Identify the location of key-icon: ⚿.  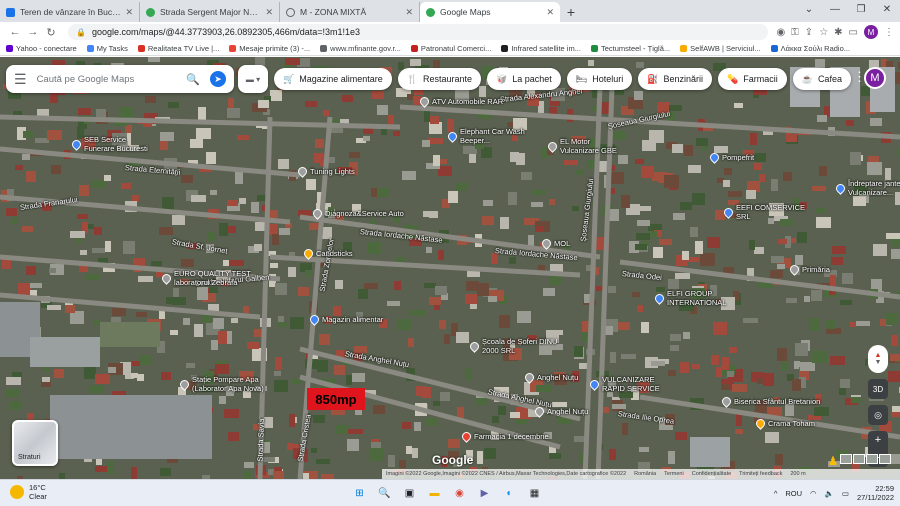
(795, 32).